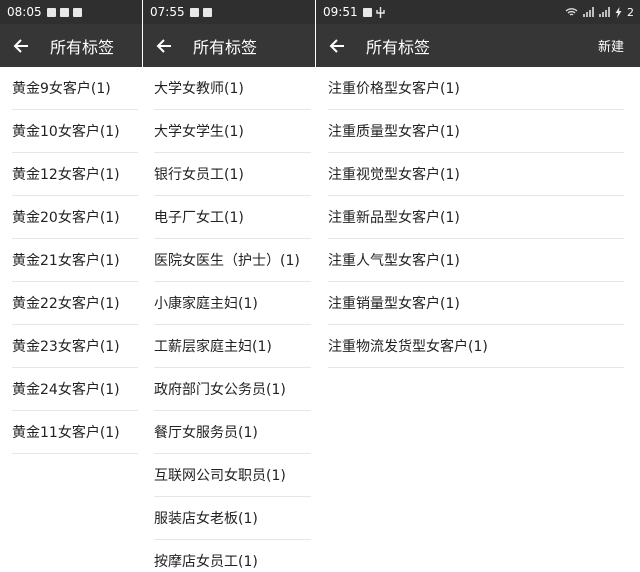  I want to click on tag-item: 黄金23女客户(1), so click(75, 346).